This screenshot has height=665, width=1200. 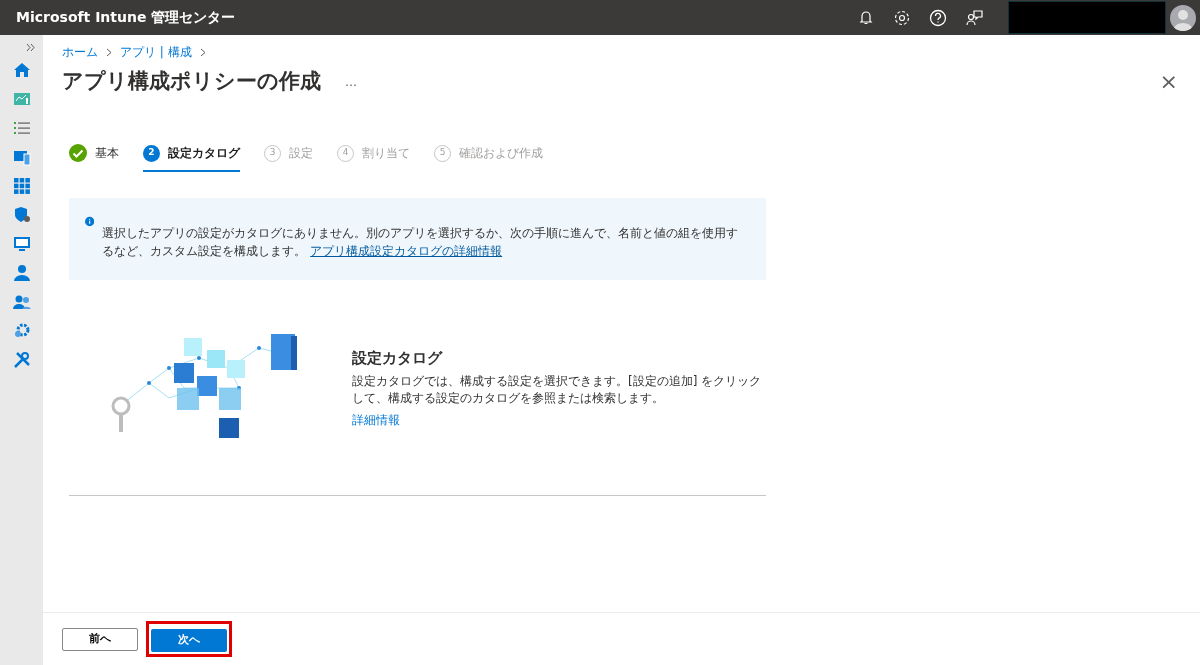 I want to click on expand-icon, so click(x=30, y=47).